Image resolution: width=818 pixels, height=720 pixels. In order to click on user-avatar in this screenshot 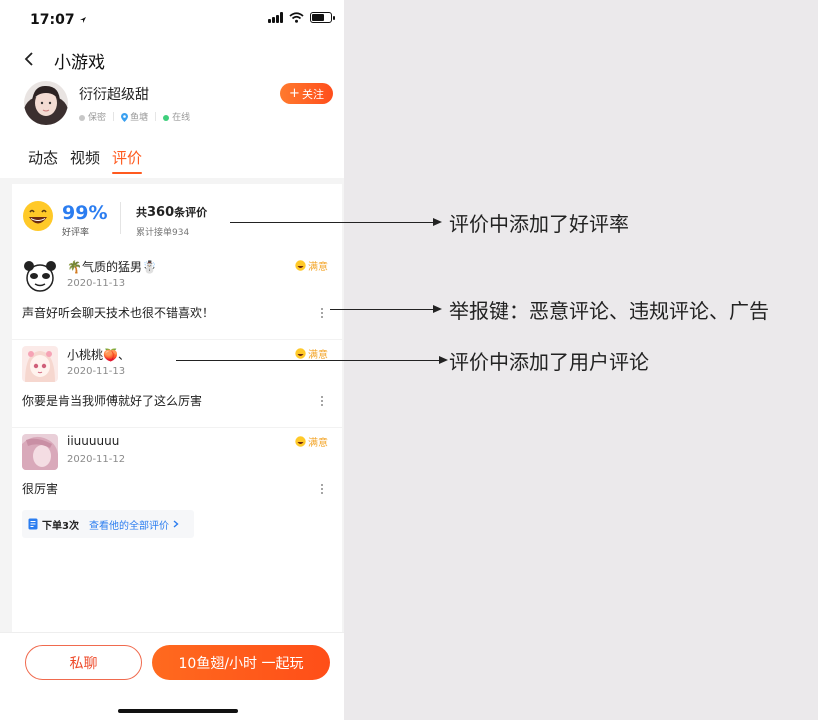, I will do `click(46, 103)`.